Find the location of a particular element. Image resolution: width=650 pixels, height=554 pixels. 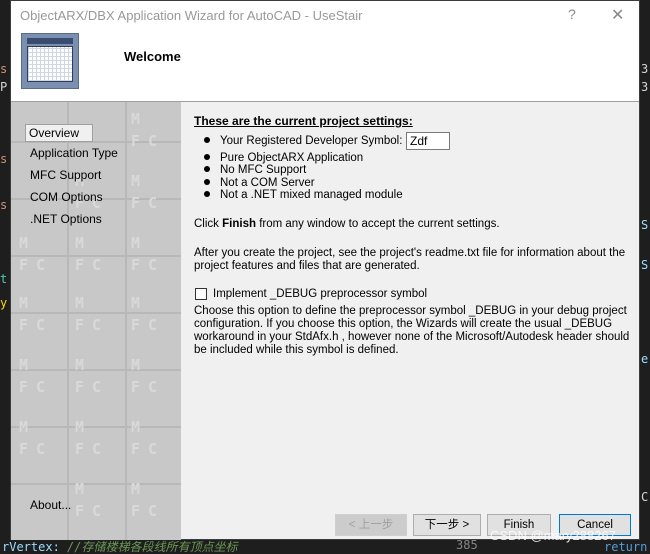

close-icon: ✕ is located at coordinates (617, 15).